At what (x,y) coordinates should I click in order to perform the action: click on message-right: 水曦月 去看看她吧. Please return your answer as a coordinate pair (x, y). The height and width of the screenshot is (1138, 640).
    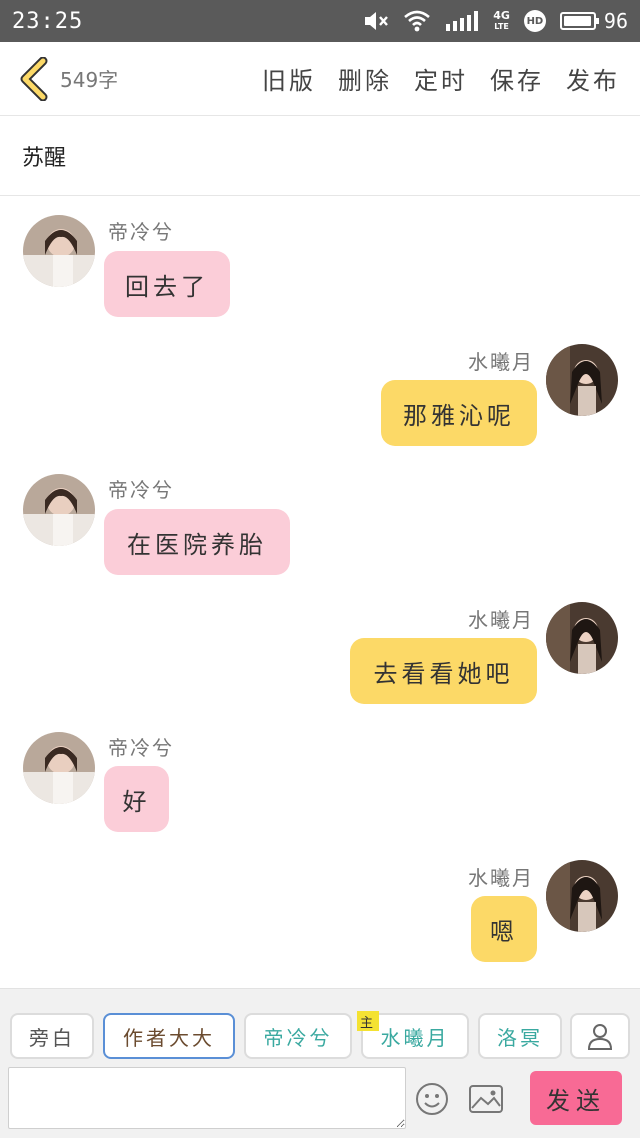
    Looking at the image, I should click on (320, 651).